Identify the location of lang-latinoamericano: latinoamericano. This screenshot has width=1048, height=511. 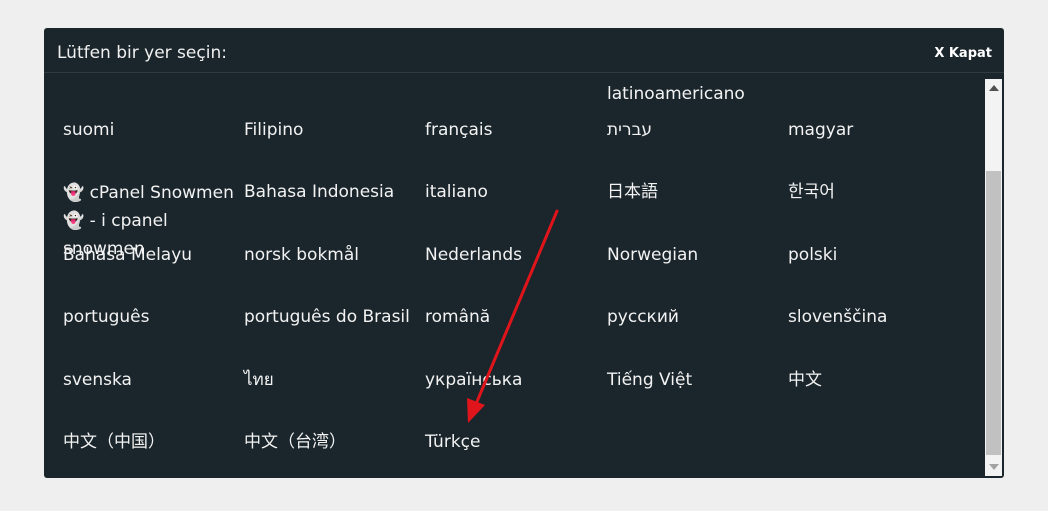
(676, 94).